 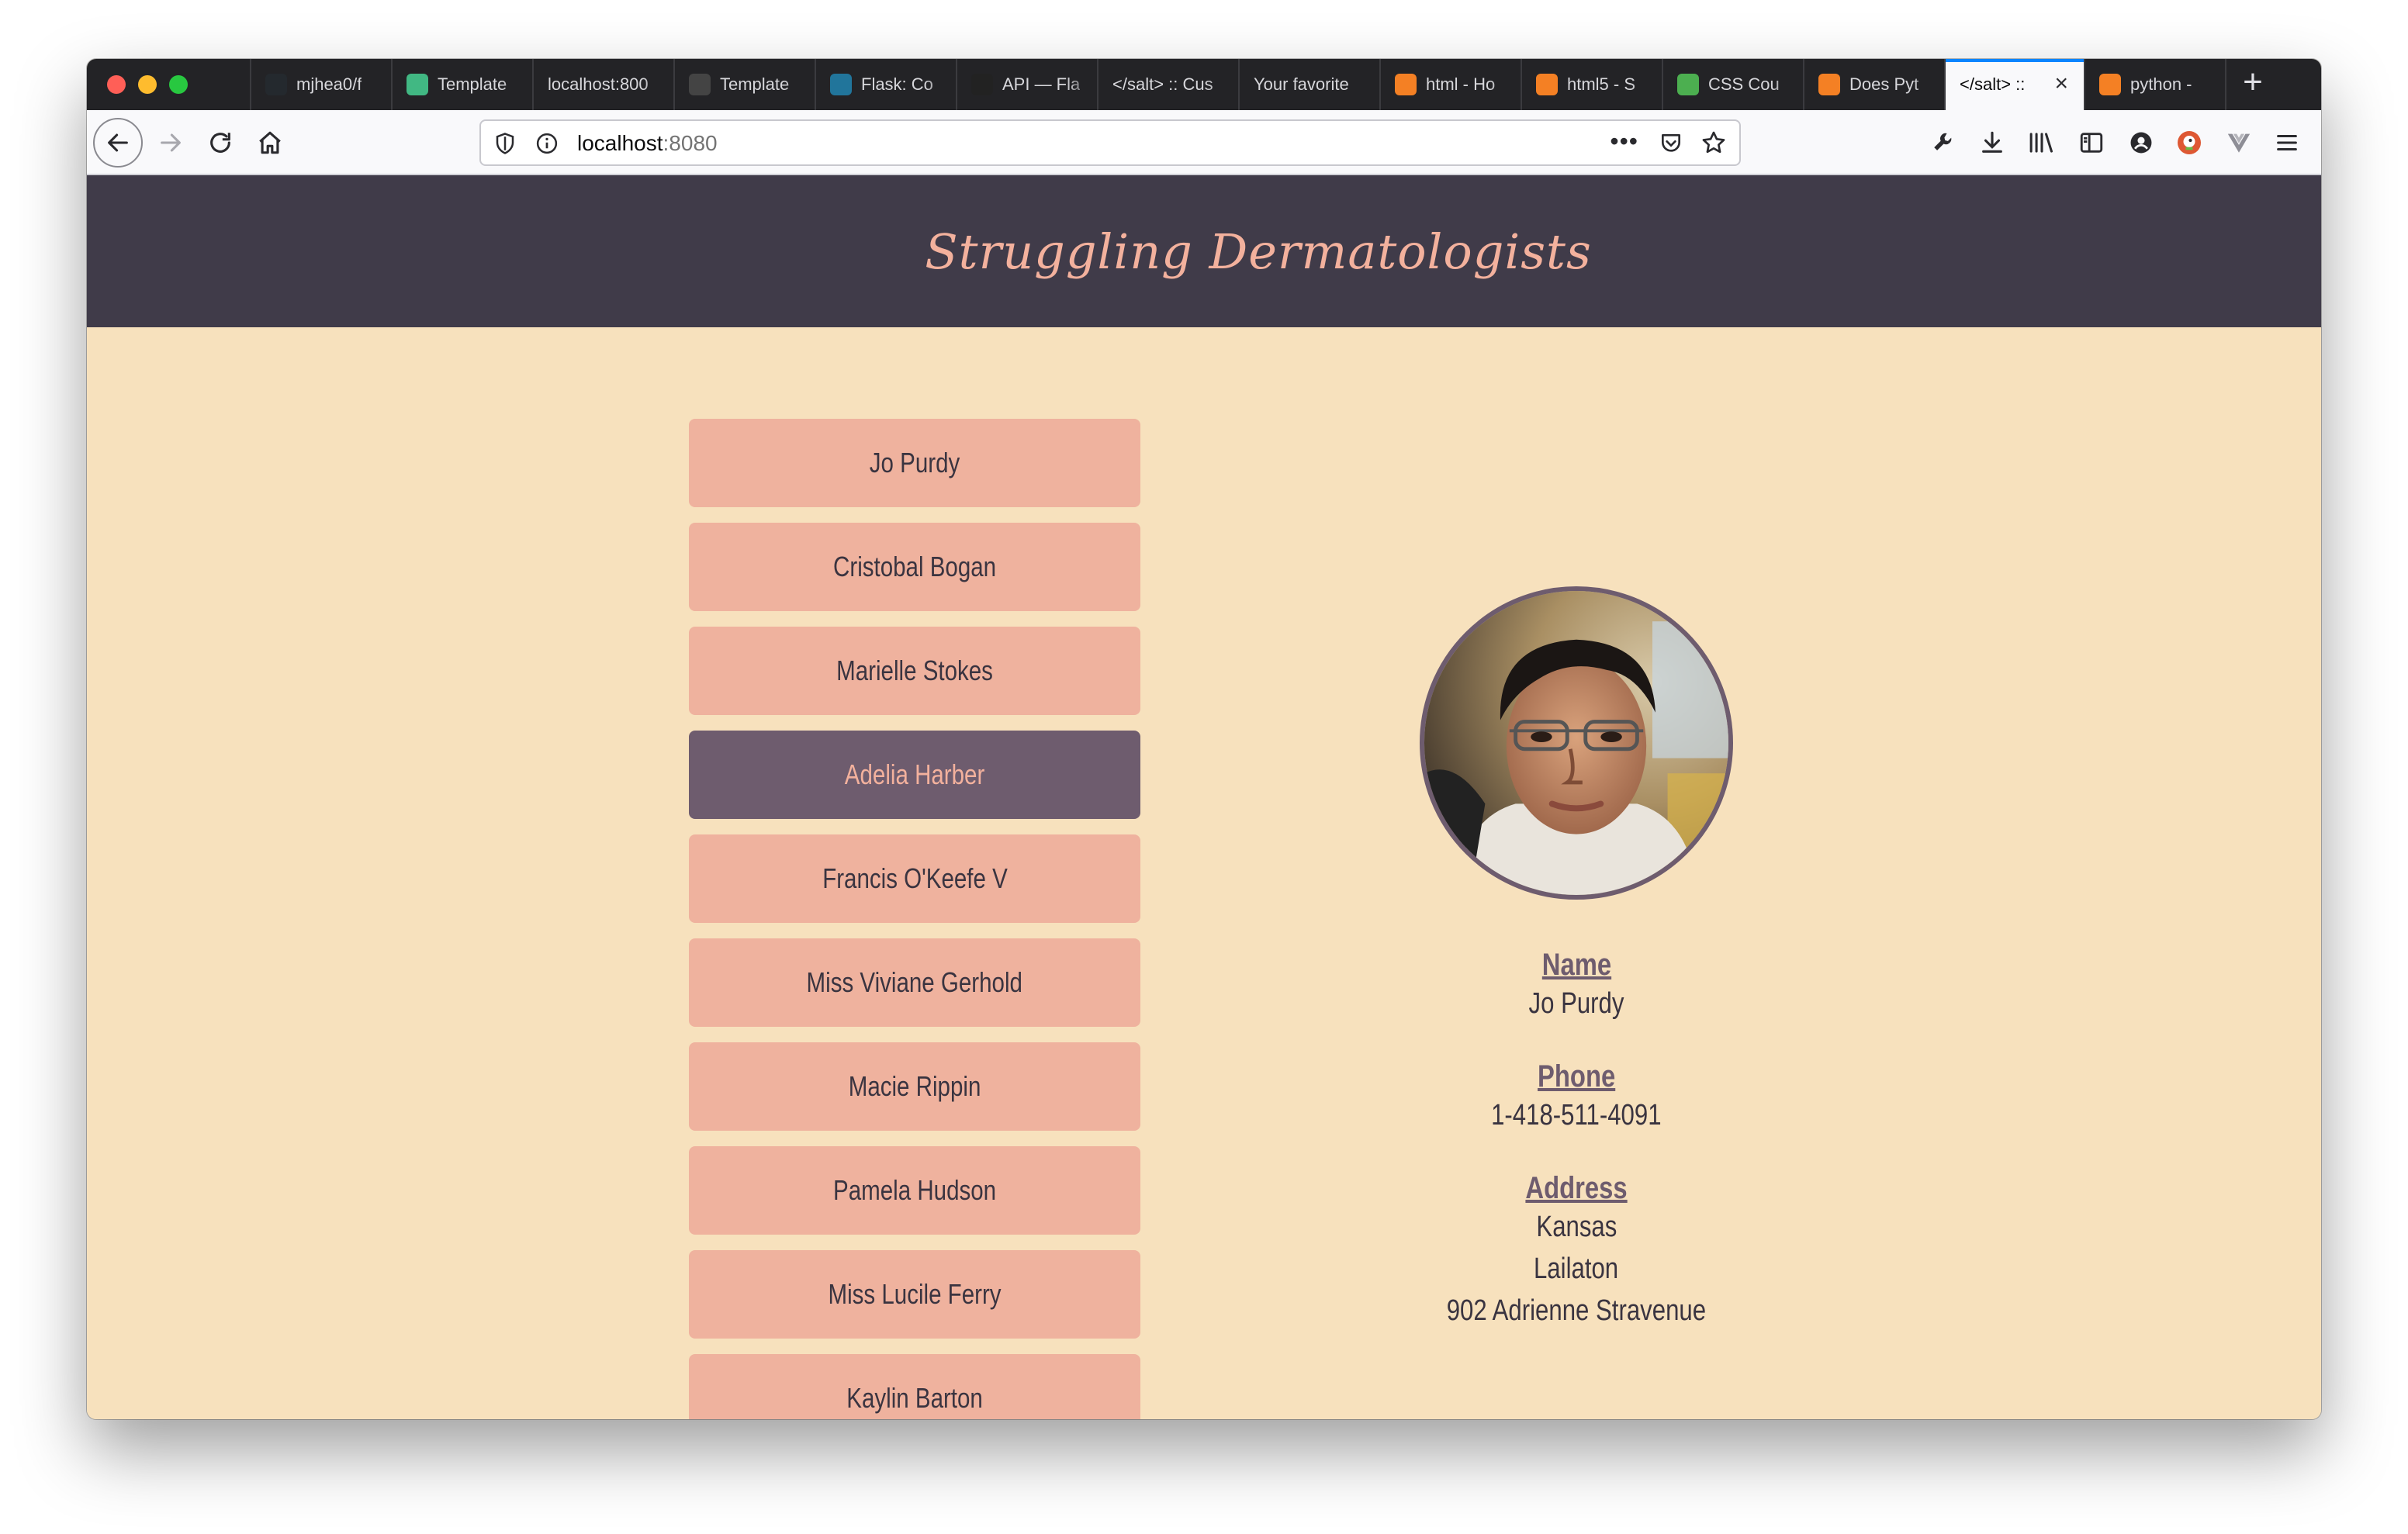 I want to click on browser-tab: html5 - S, so click(x=1592, y=84).